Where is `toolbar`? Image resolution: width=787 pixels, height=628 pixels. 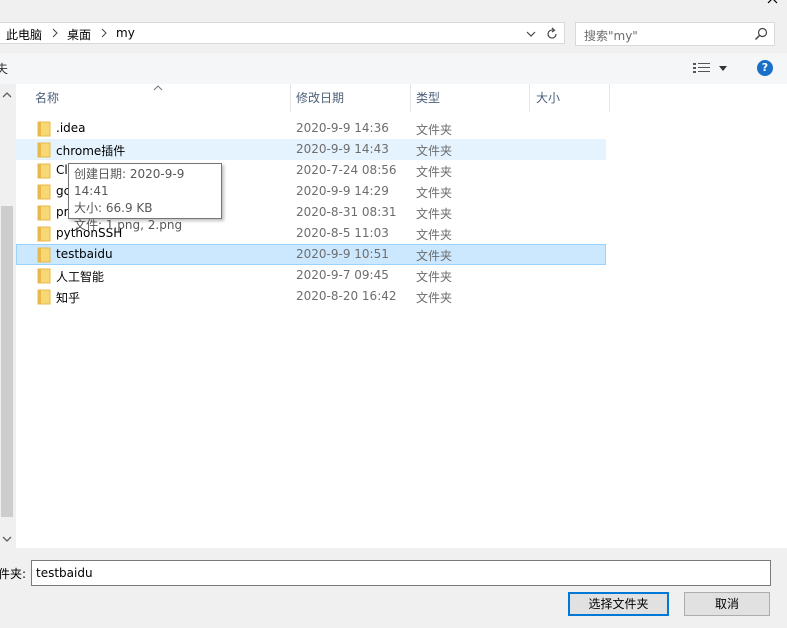 toolbar is located at coordinates (393, 68).